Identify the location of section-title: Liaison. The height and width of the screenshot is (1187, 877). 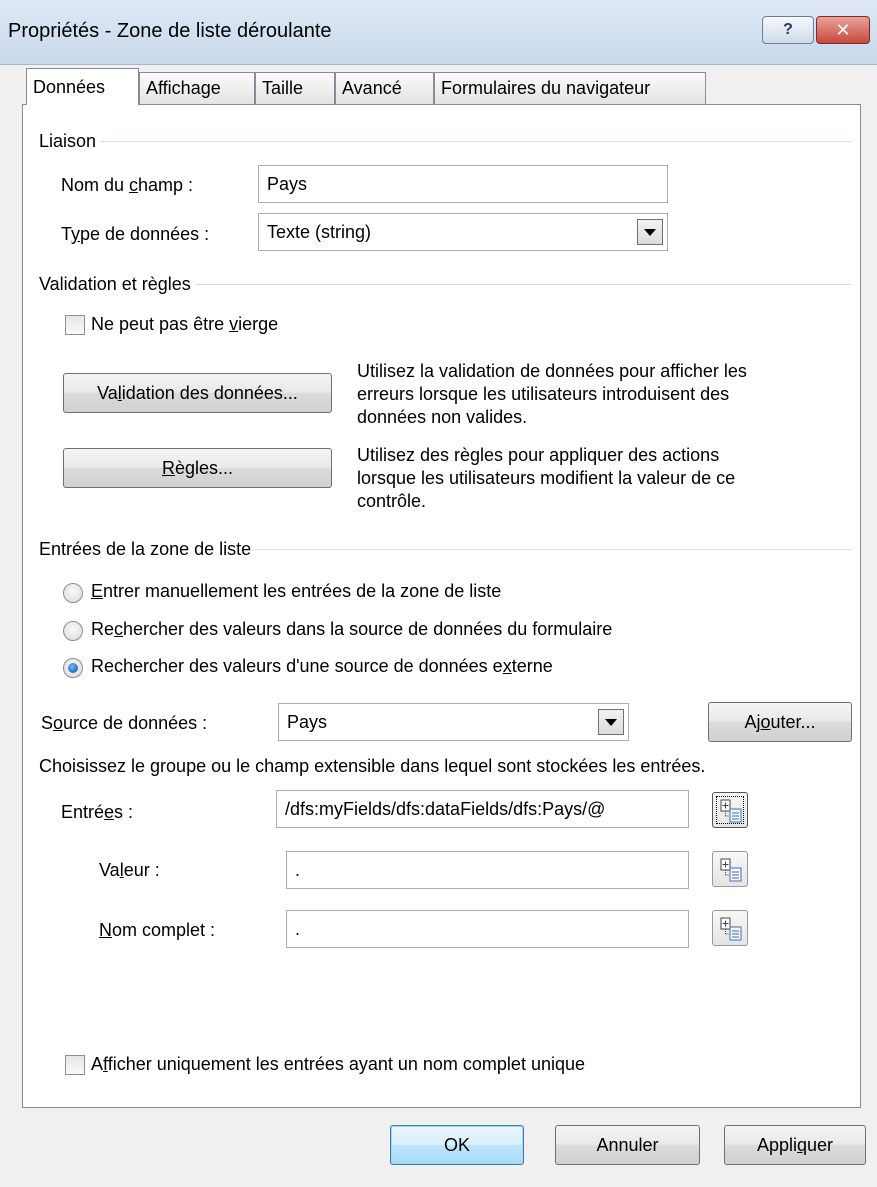
(68, 140).